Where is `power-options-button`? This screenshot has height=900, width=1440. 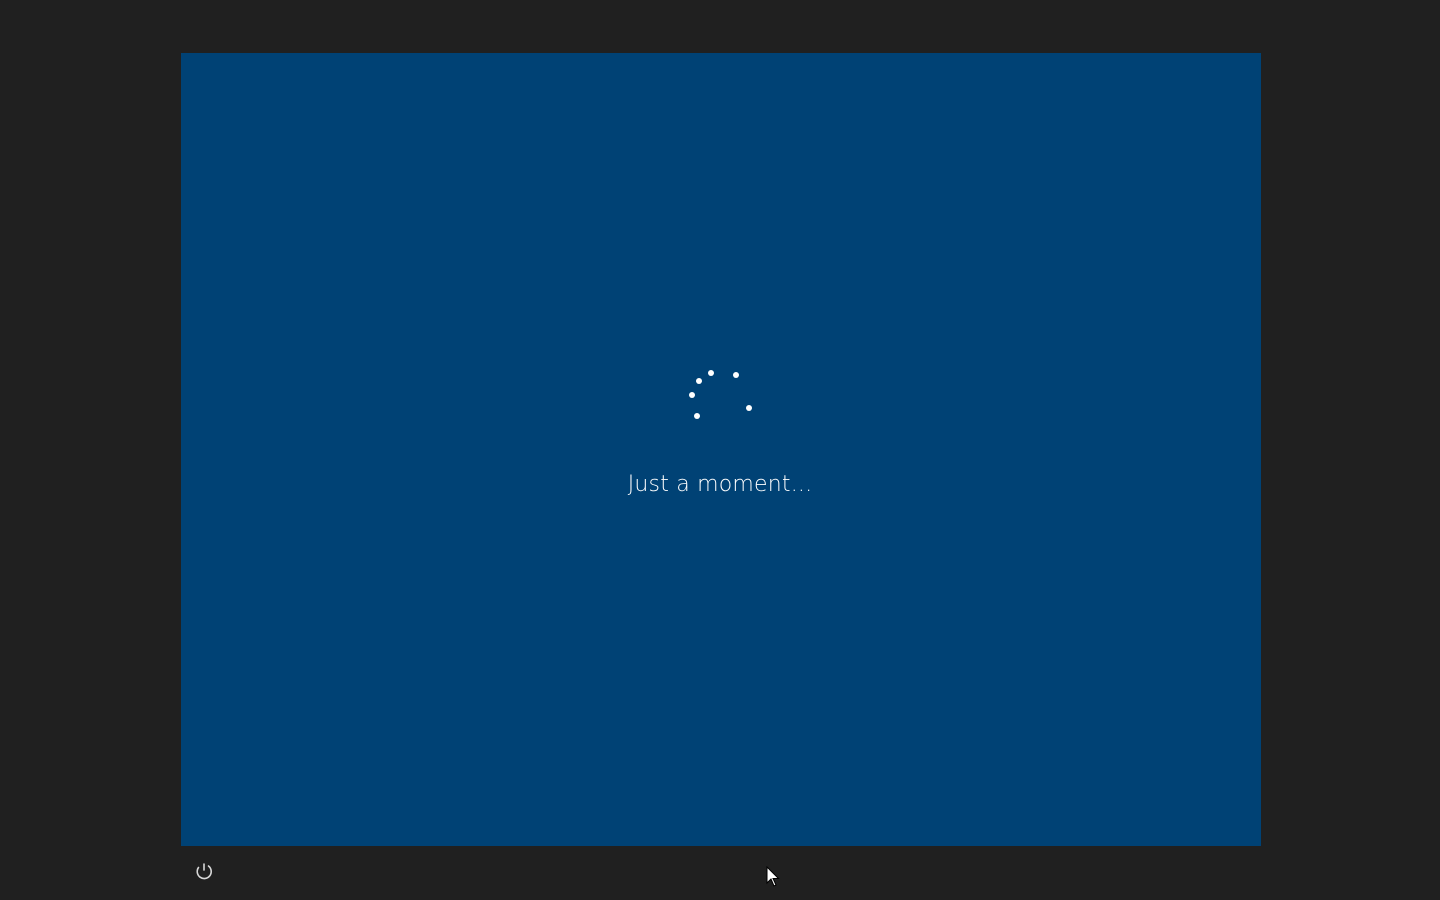 power-options-button is located at coordinates (204, 872).